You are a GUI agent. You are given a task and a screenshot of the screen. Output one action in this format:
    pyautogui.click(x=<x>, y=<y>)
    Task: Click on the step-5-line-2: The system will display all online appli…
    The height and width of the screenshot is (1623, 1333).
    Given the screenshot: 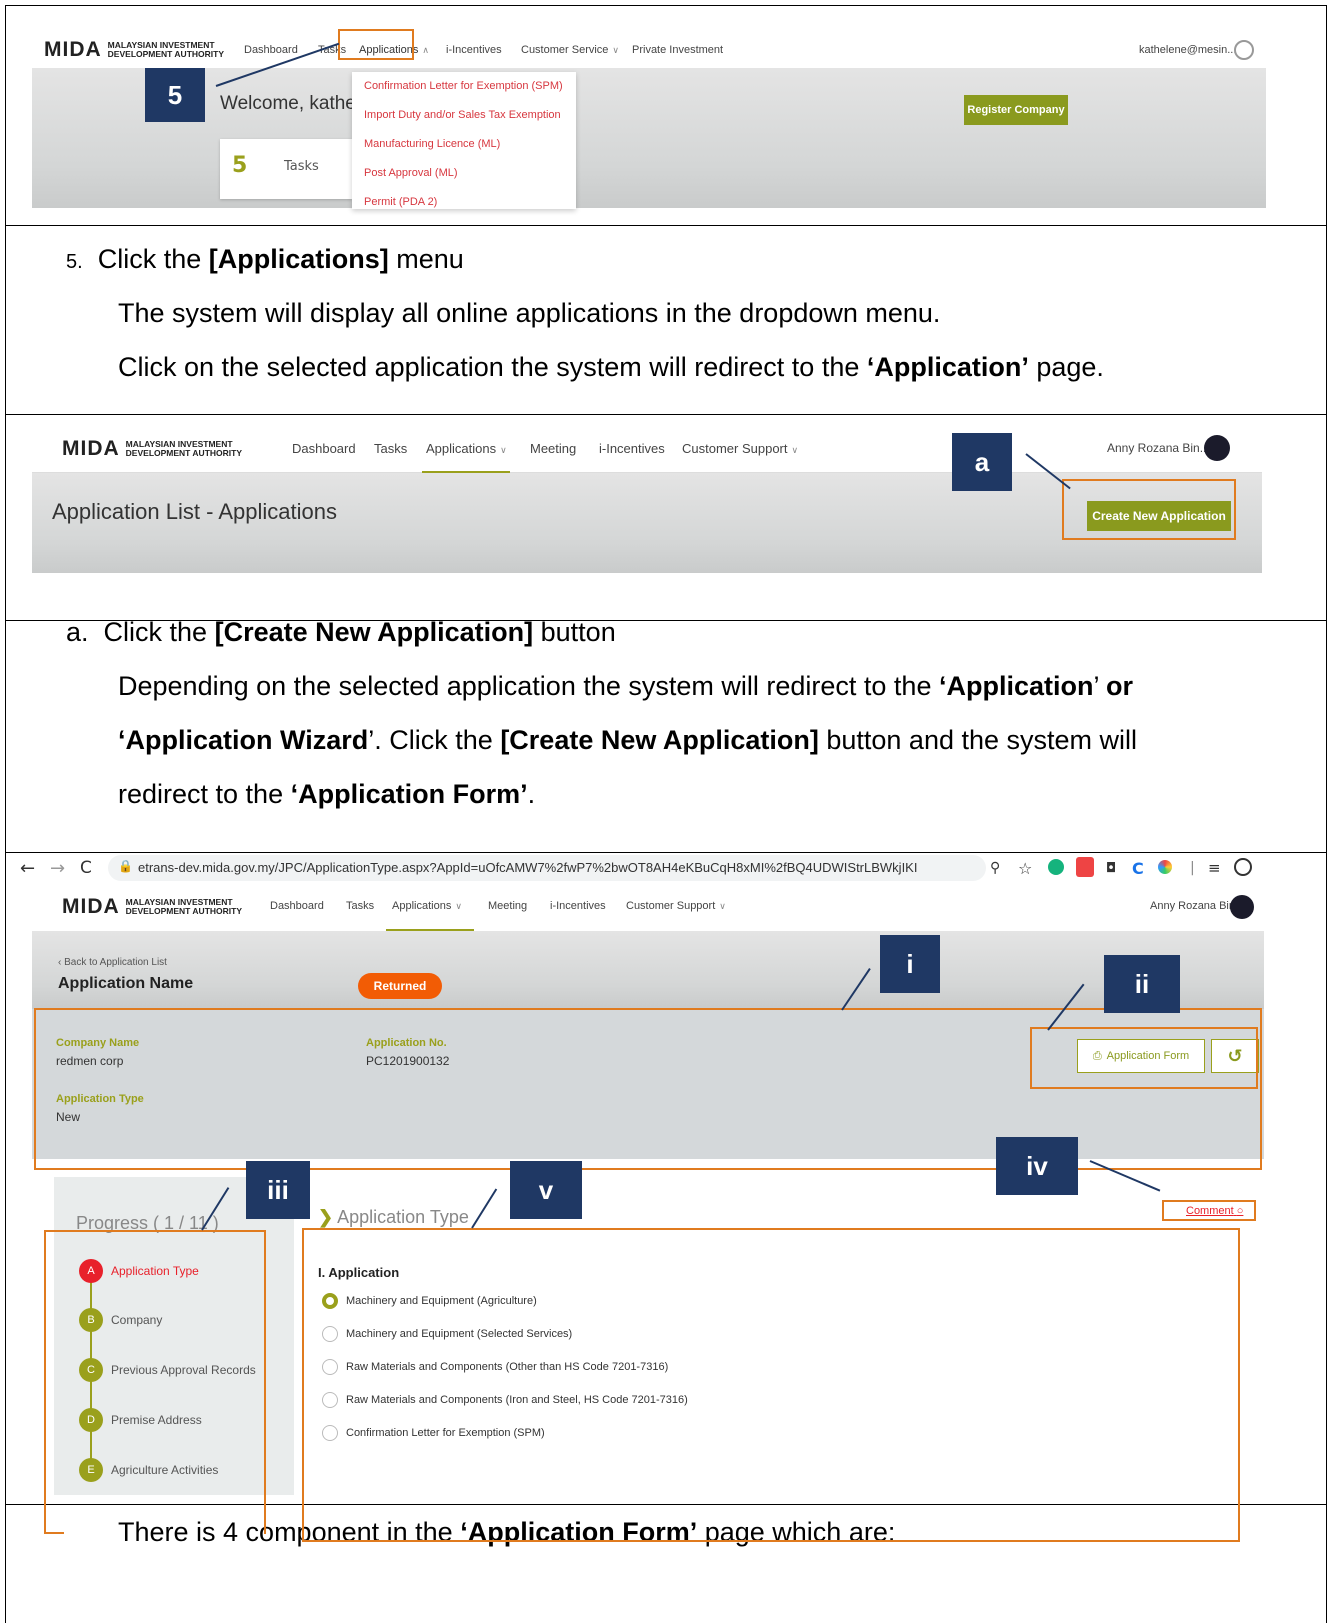 What is the action you would take?
    pyautogui.click(x=529, y=313)
    